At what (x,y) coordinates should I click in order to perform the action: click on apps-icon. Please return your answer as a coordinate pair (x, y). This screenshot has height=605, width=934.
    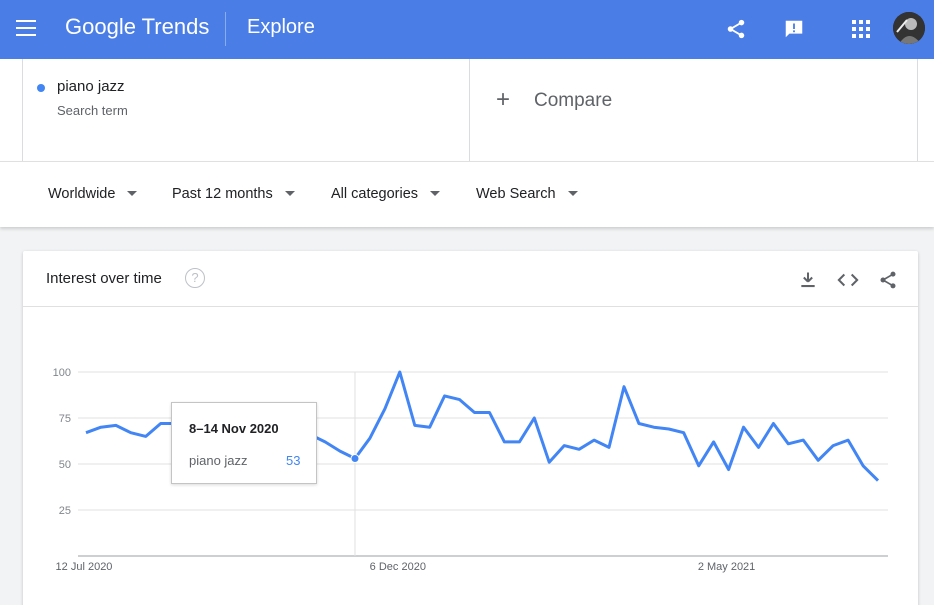
    Looking at the image, I should click on (861, 29).